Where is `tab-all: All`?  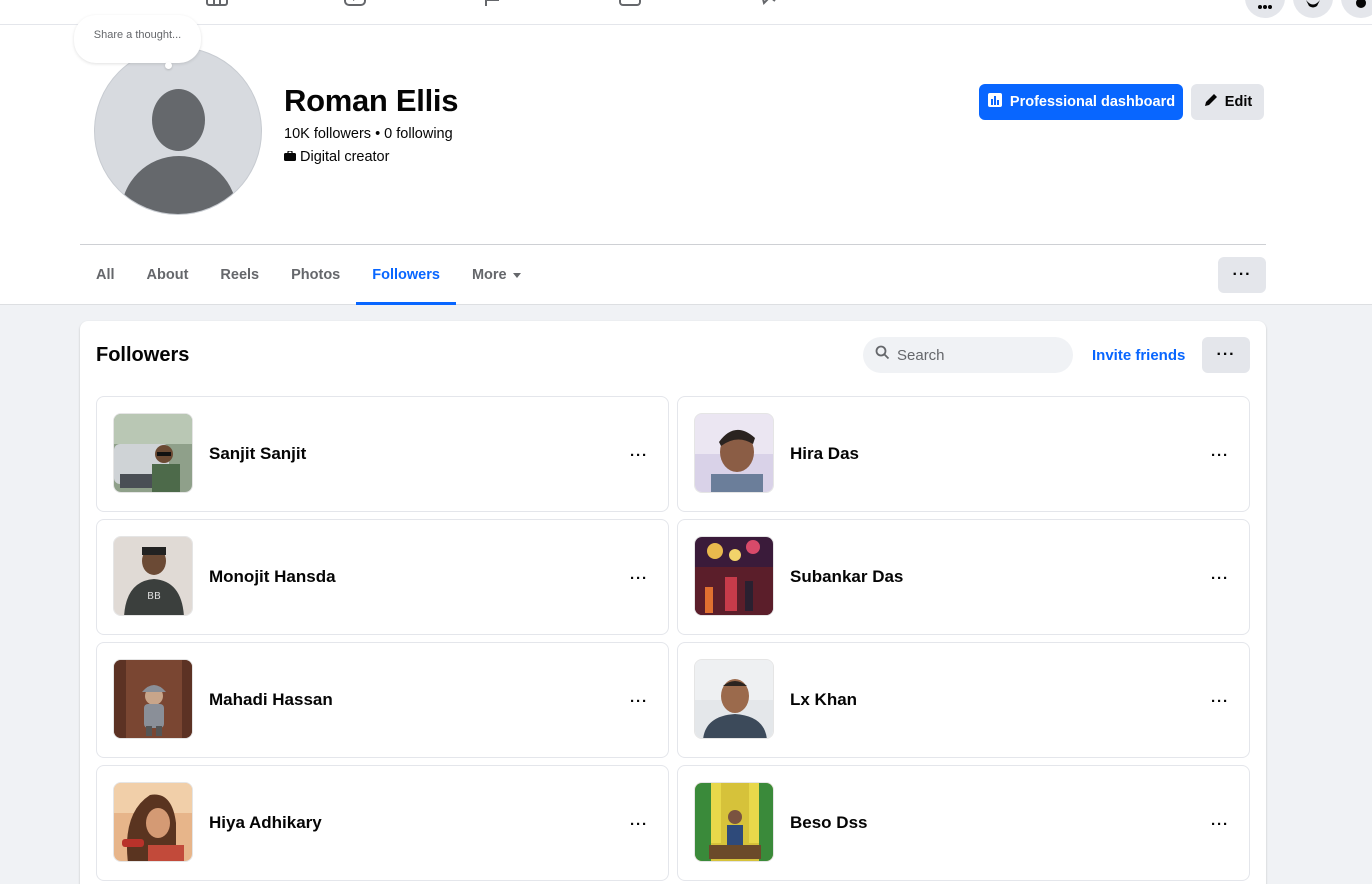 tab-all: All is located at coordinates (105, 275).